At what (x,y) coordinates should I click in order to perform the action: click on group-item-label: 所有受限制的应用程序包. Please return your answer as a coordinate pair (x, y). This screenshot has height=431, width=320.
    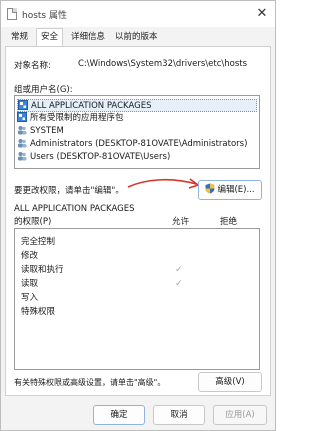
    Looking at the image, I should click on (77, 118).